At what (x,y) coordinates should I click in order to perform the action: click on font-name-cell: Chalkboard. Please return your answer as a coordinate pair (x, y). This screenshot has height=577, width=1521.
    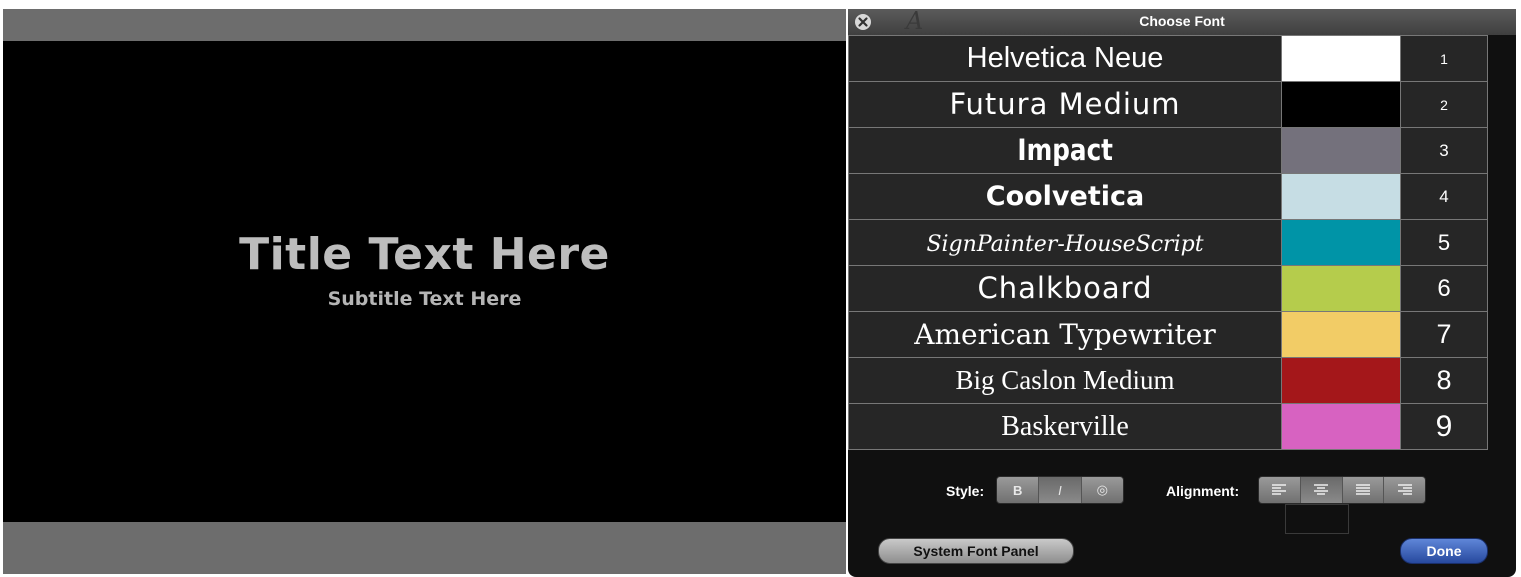
    Looking at the image, I should click on (1065, 288).